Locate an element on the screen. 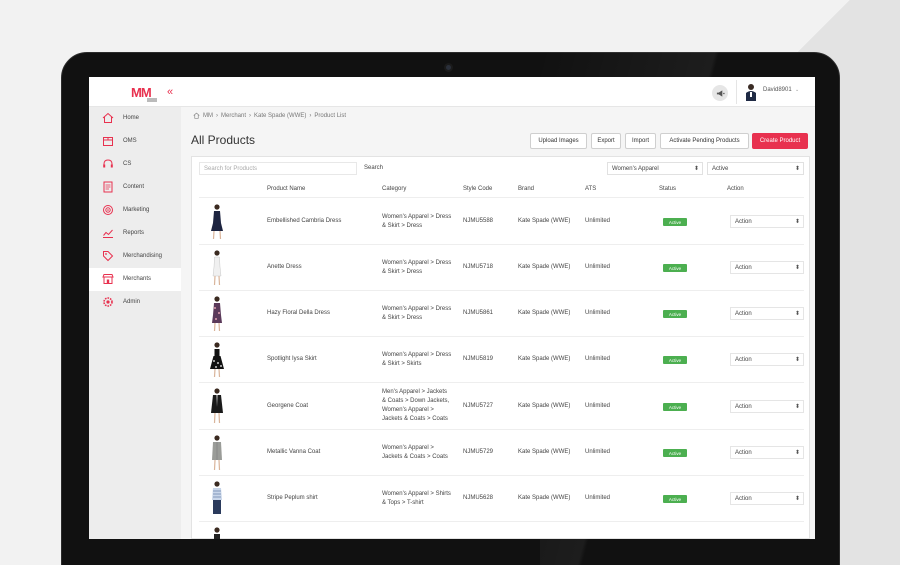  product-name: Embellished Cambria Dress is located at coordinates (304, 221).